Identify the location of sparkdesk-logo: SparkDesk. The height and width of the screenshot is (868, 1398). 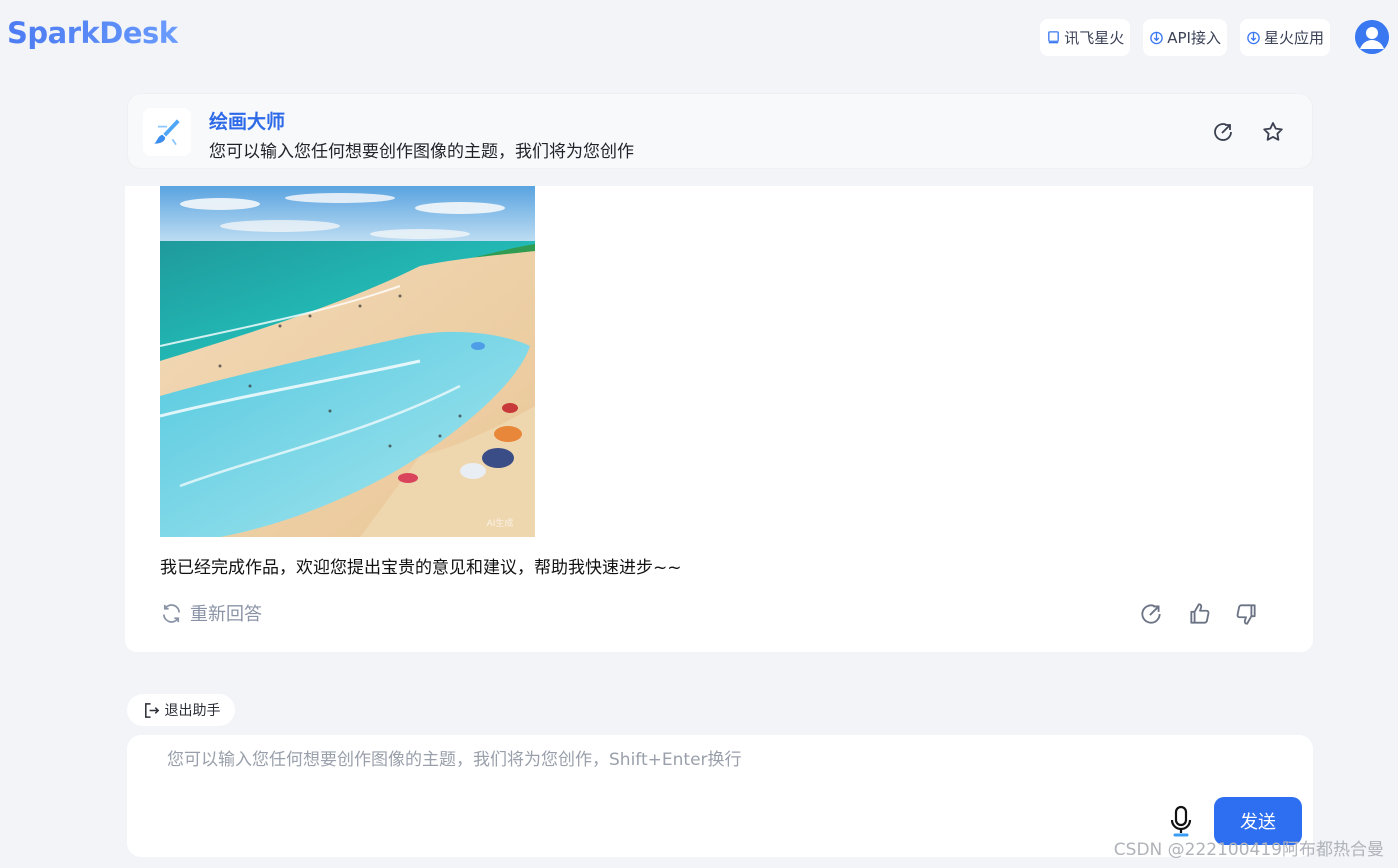
(92, 33).